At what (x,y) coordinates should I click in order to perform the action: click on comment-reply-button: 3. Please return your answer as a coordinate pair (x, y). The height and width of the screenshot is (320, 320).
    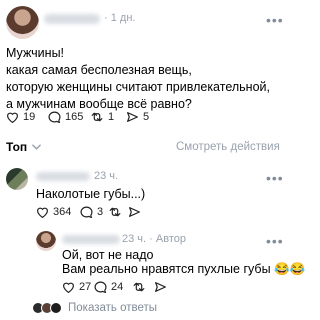
    Looking at the image, I should click on (91, 212).